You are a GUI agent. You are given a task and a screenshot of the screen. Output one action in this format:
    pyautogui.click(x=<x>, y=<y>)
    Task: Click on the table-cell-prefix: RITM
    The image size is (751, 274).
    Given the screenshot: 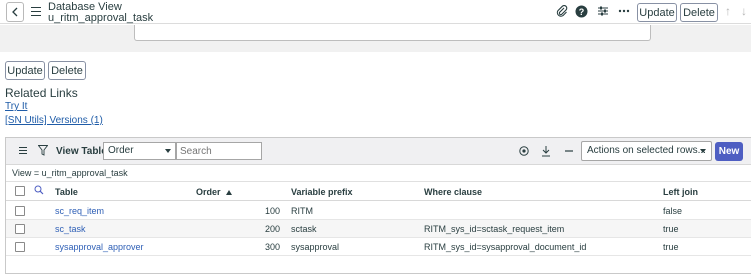 What is the action you would take?
    pyautogui.click(x=302, y=211)
    